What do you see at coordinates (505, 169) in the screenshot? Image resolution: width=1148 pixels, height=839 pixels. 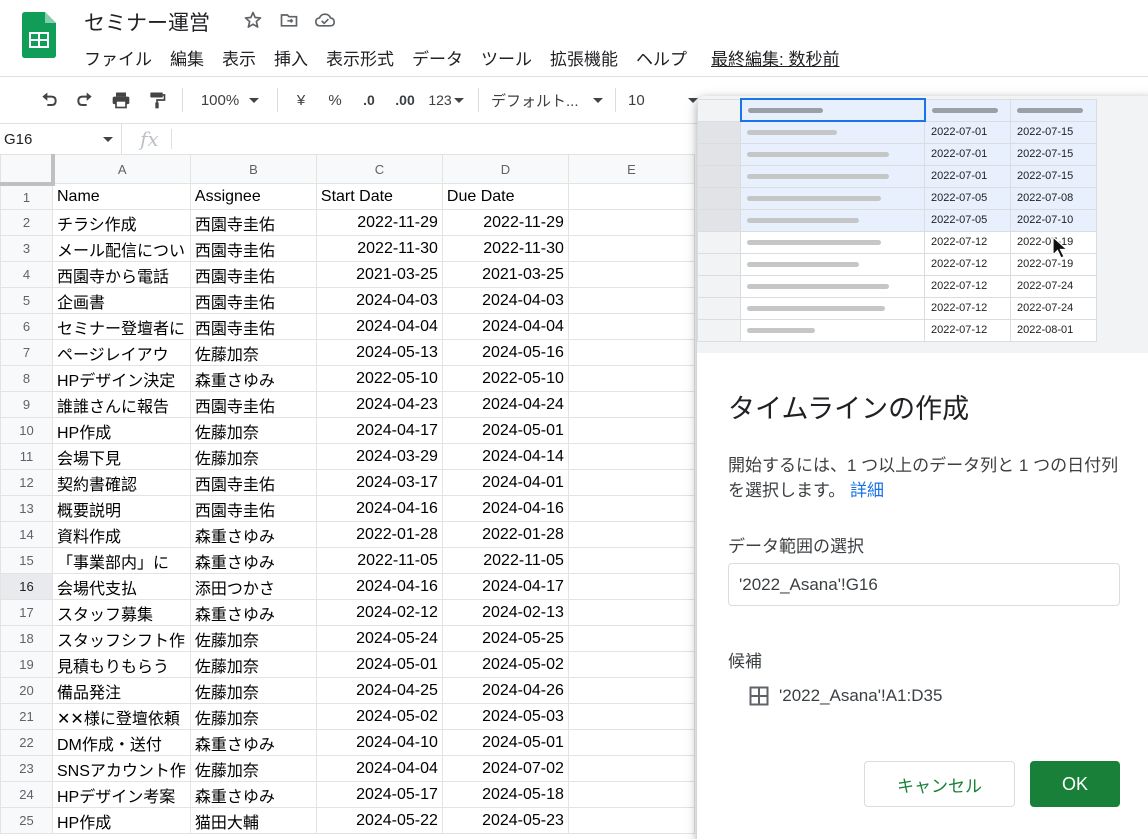 I see `column-header-d: D` at bounding box center [505, 169].